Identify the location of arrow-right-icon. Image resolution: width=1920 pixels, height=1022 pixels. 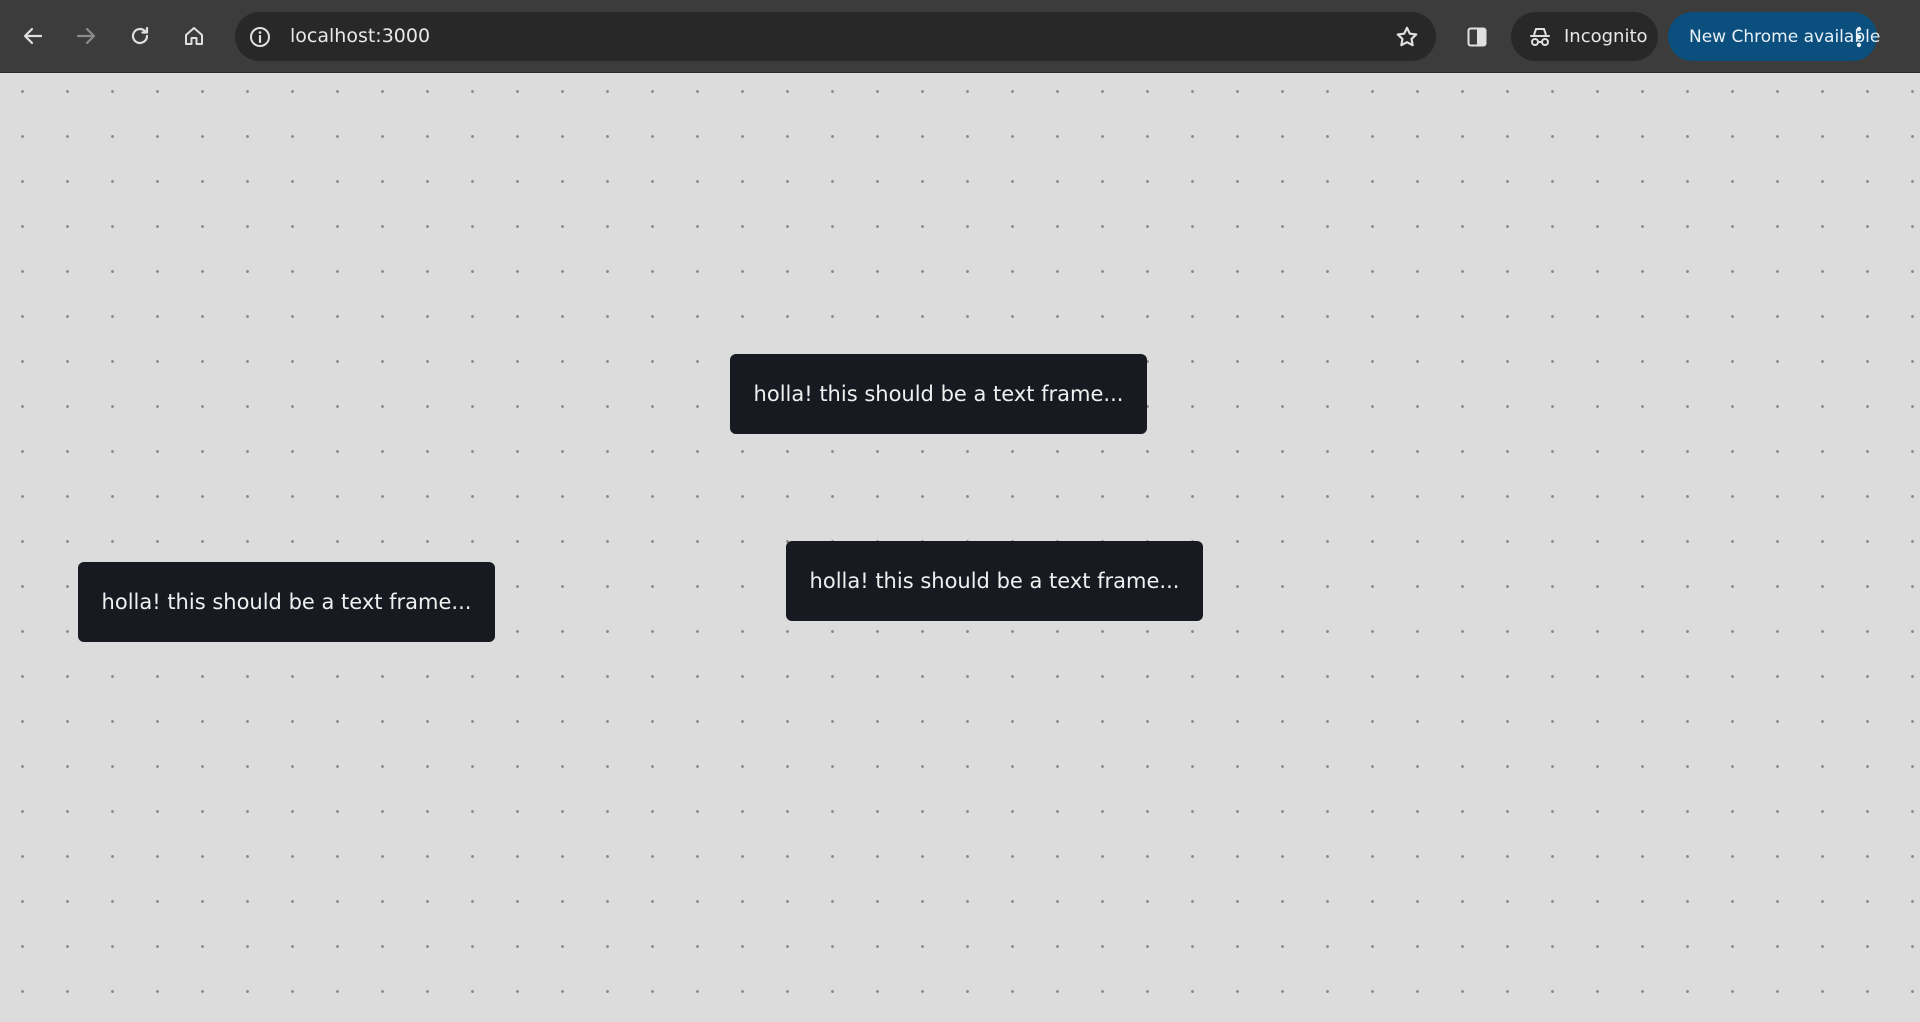
(86, 36).